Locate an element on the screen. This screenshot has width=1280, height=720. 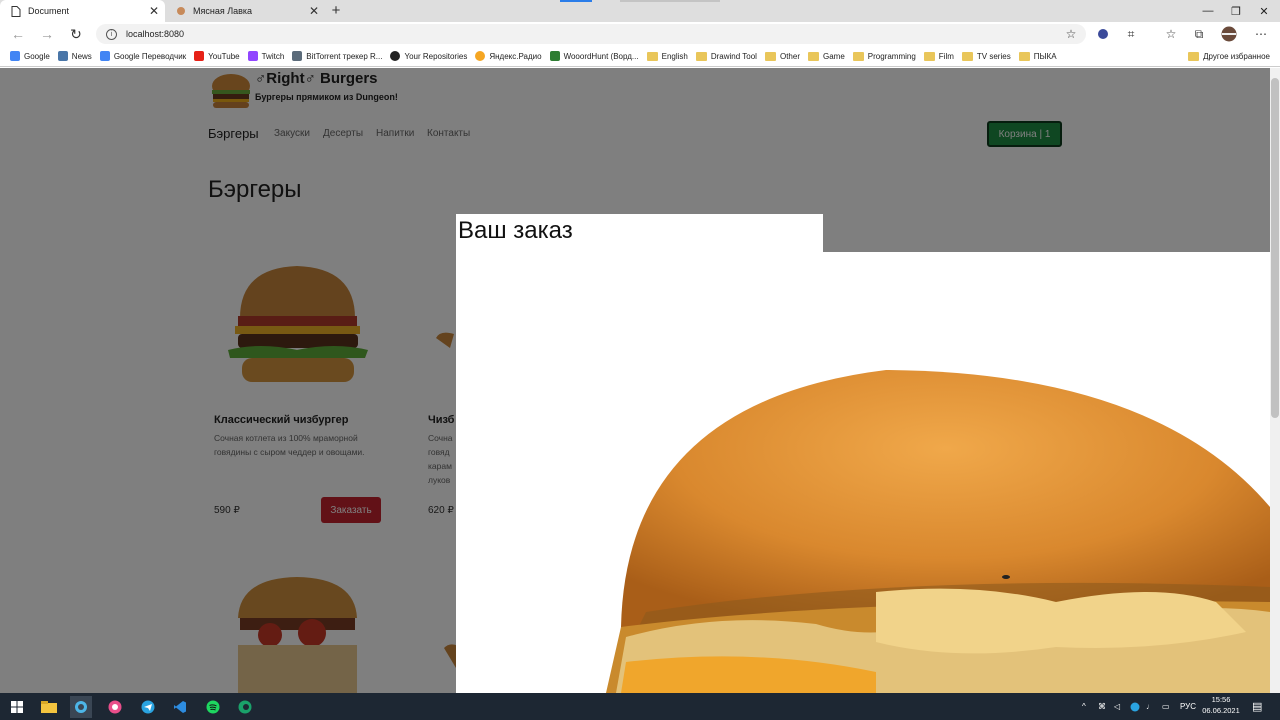
reload-icon: ↻ is located at coordinates (76, 34).